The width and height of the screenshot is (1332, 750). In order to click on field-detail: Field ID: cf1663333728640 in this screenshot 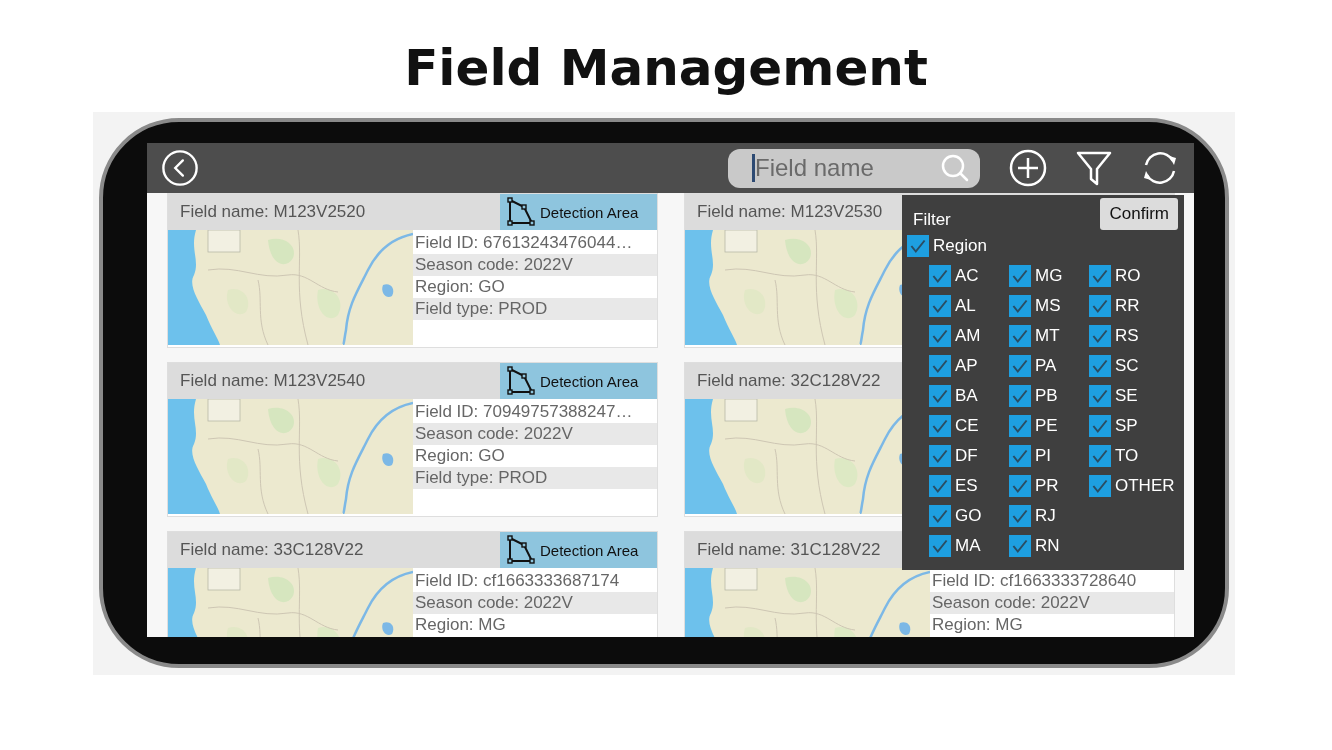, I will do `click(1034, 581)`.